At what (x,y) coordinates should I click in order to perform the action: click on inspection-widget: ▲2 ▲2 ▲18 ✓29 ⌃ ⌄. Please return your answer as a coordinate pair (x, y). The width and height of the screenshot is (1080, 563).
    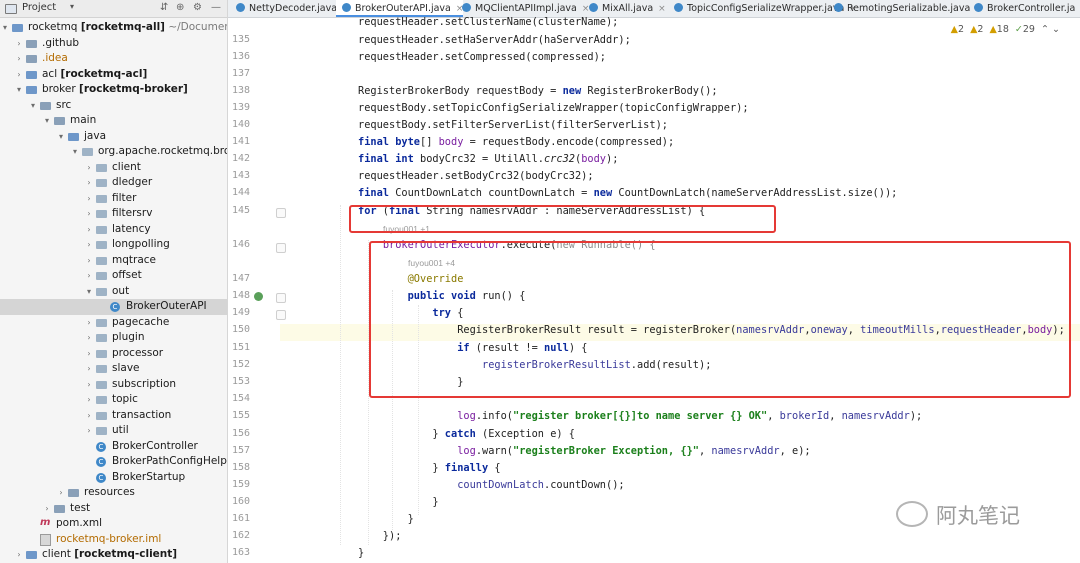
    Looking at the image, I should click on (1005, 29).